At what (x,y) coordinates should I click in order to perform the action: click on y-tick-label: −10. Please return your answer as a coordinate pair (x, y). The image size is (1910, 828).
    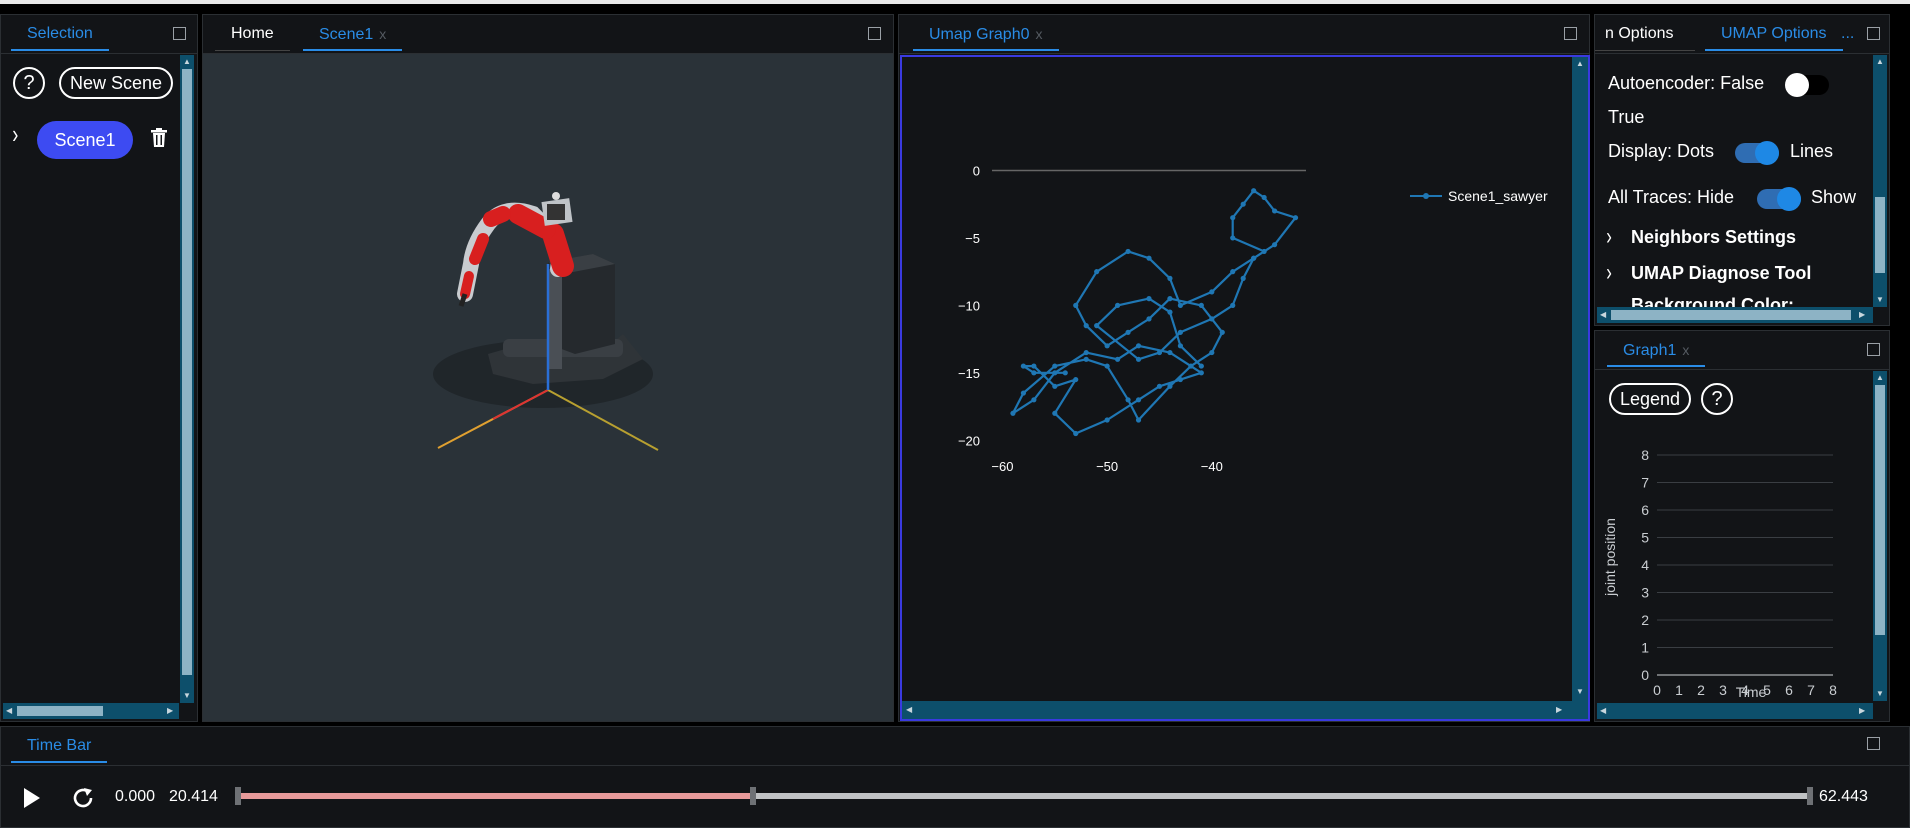
    Looking at the image, I should click on (969, 305).